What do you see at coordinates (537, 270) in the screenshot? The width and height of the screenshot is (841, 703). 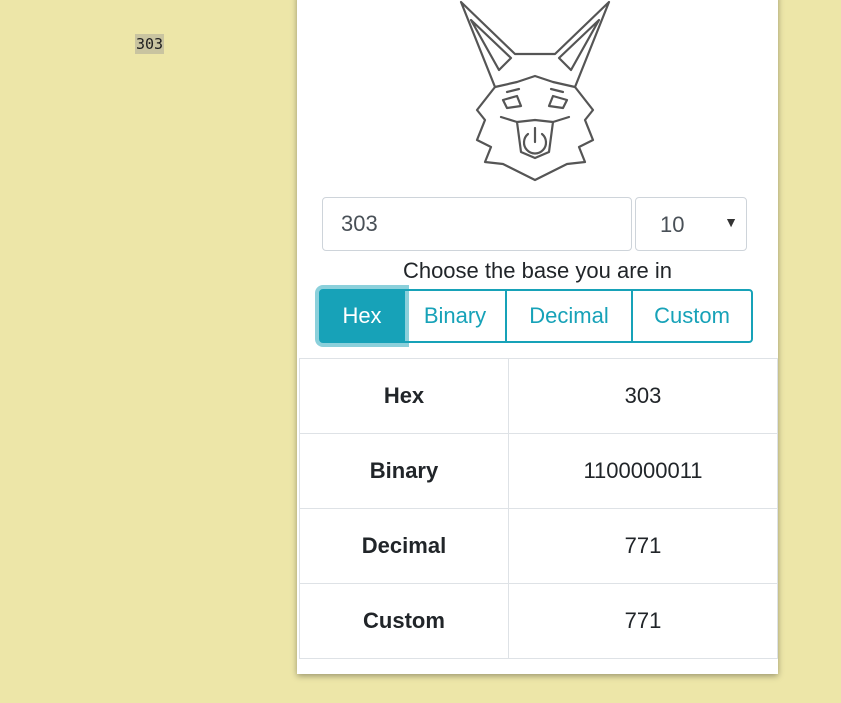 I see `base-hint: Choose the base you are in` at bounding box center [537, 270].